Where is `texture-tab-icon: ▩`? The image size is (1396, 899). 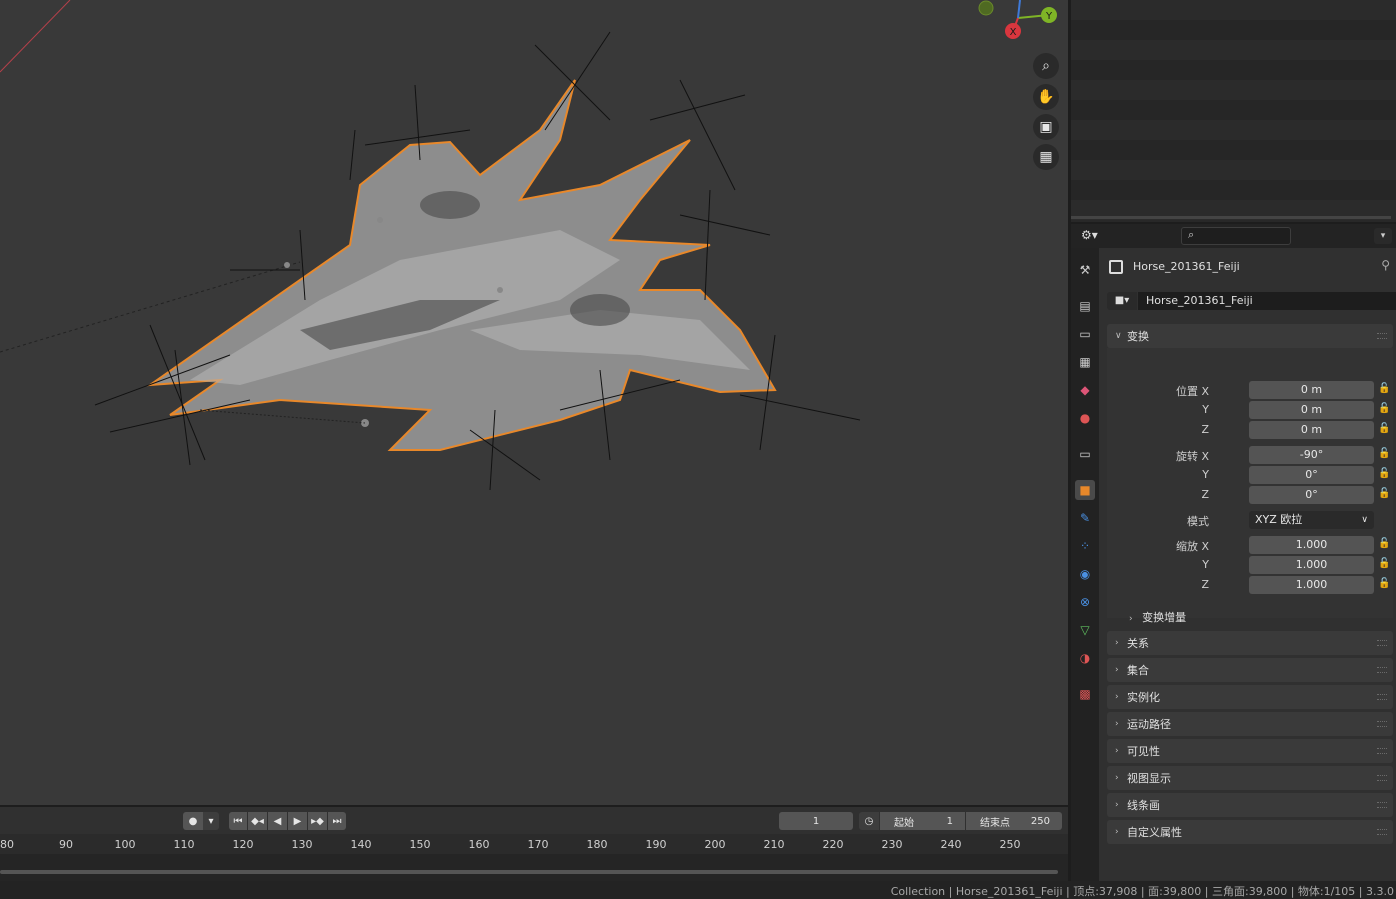
texture-tab-icon: ▩ is located at coordinates (1085, 694).